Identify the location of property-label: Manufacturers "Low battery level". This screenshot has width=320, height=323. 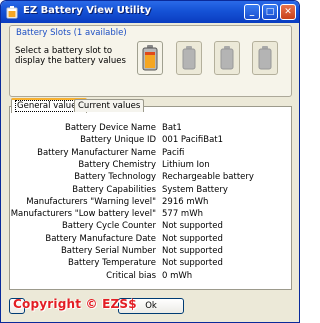
(83, 214).